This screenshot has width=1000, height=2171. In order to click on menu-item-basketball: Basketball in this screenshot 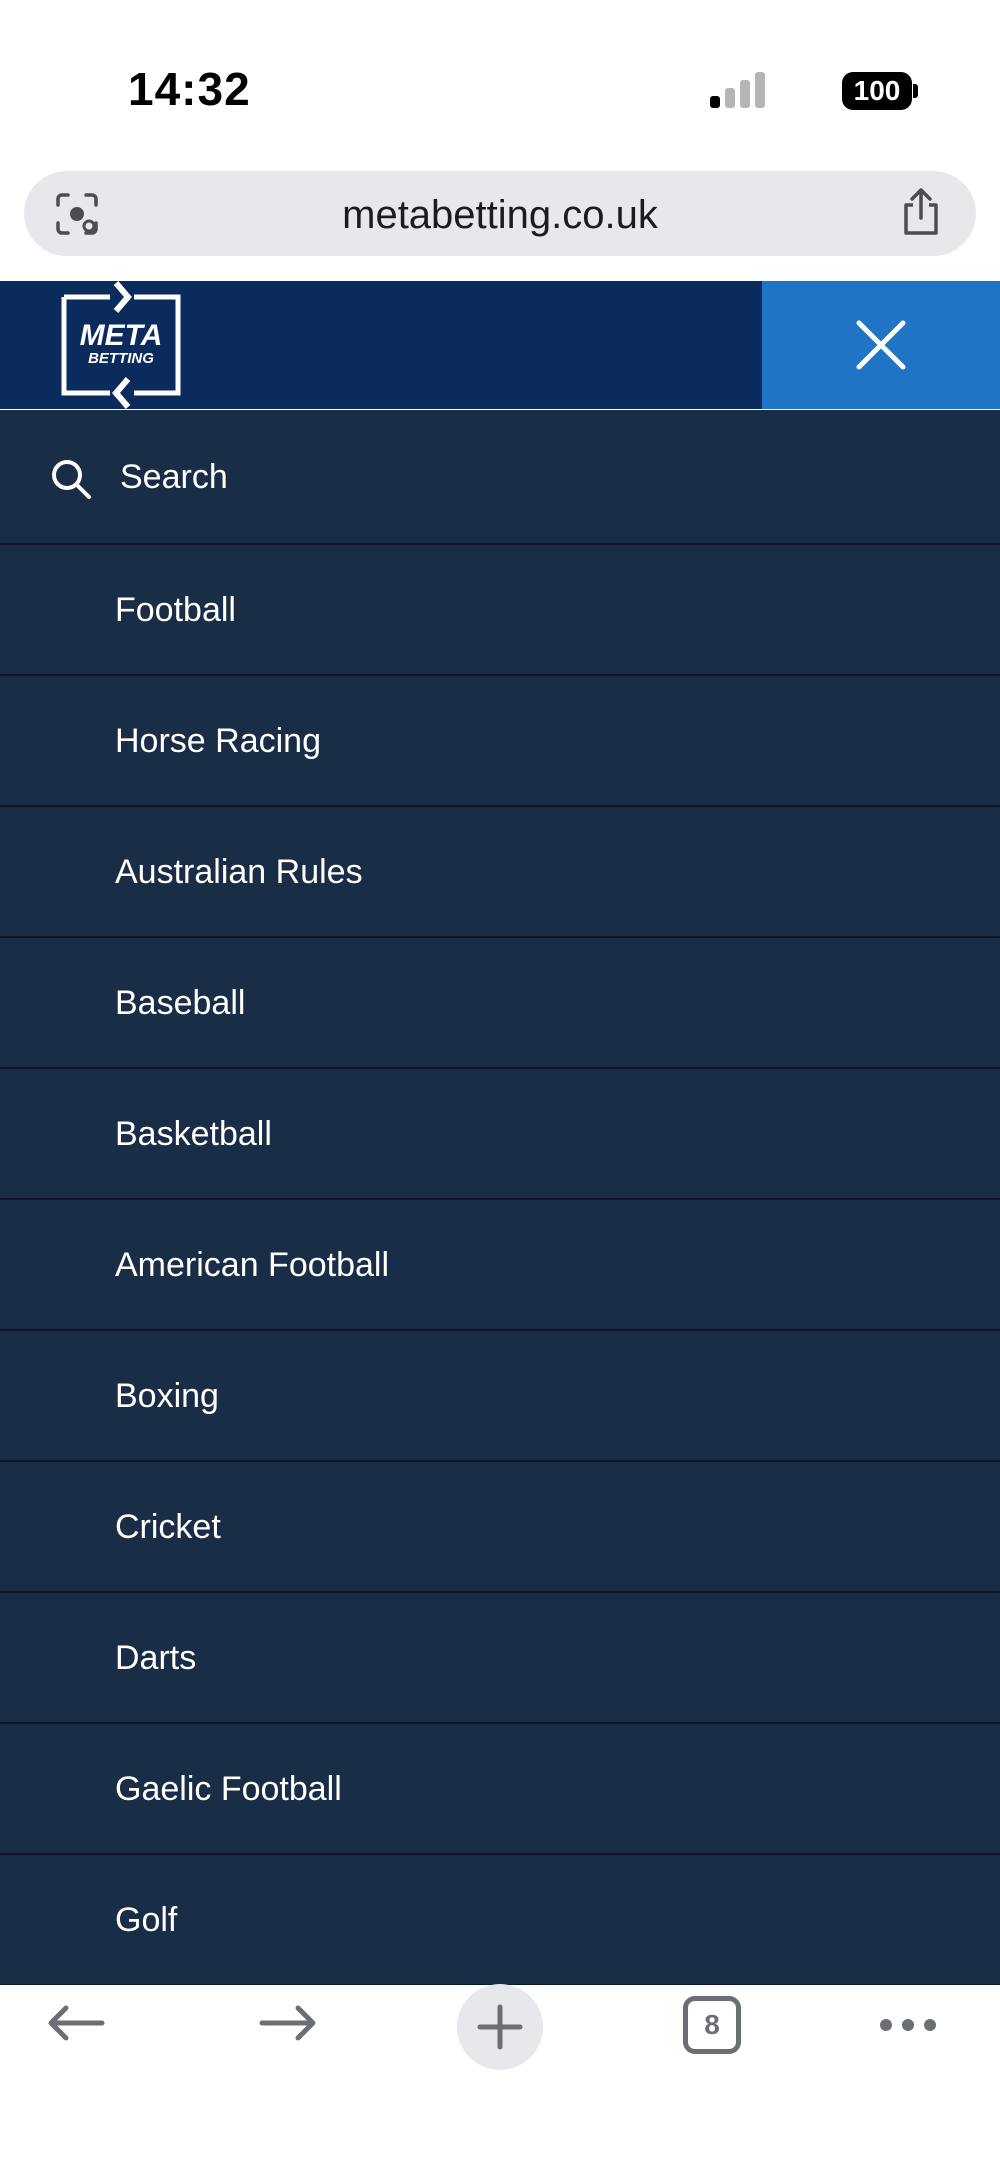, I will do `click(500, 1134)`.